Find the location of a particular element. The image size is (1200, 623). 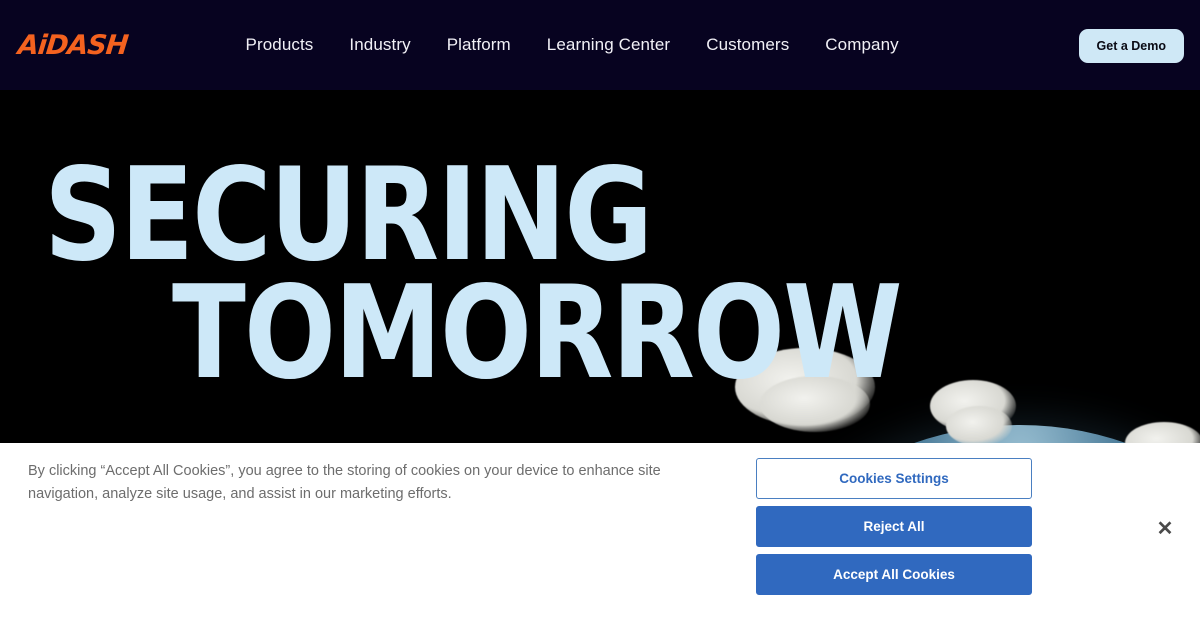

aidash-logo: AiDASH is located at coordinates (72, 45).